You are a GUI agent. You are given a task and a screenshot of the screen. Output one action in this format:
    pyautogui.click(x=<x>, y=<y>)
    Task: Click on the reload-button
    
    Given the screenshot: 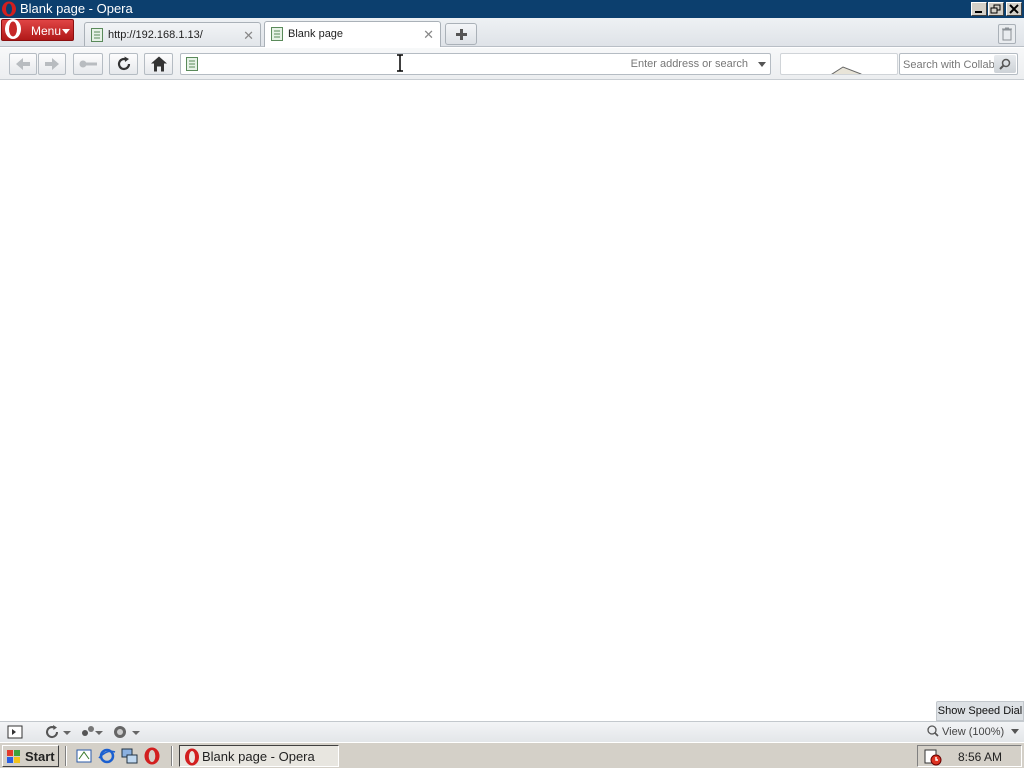 What is the action you would take?
    pyautogui.click(x=123, y=64)
    